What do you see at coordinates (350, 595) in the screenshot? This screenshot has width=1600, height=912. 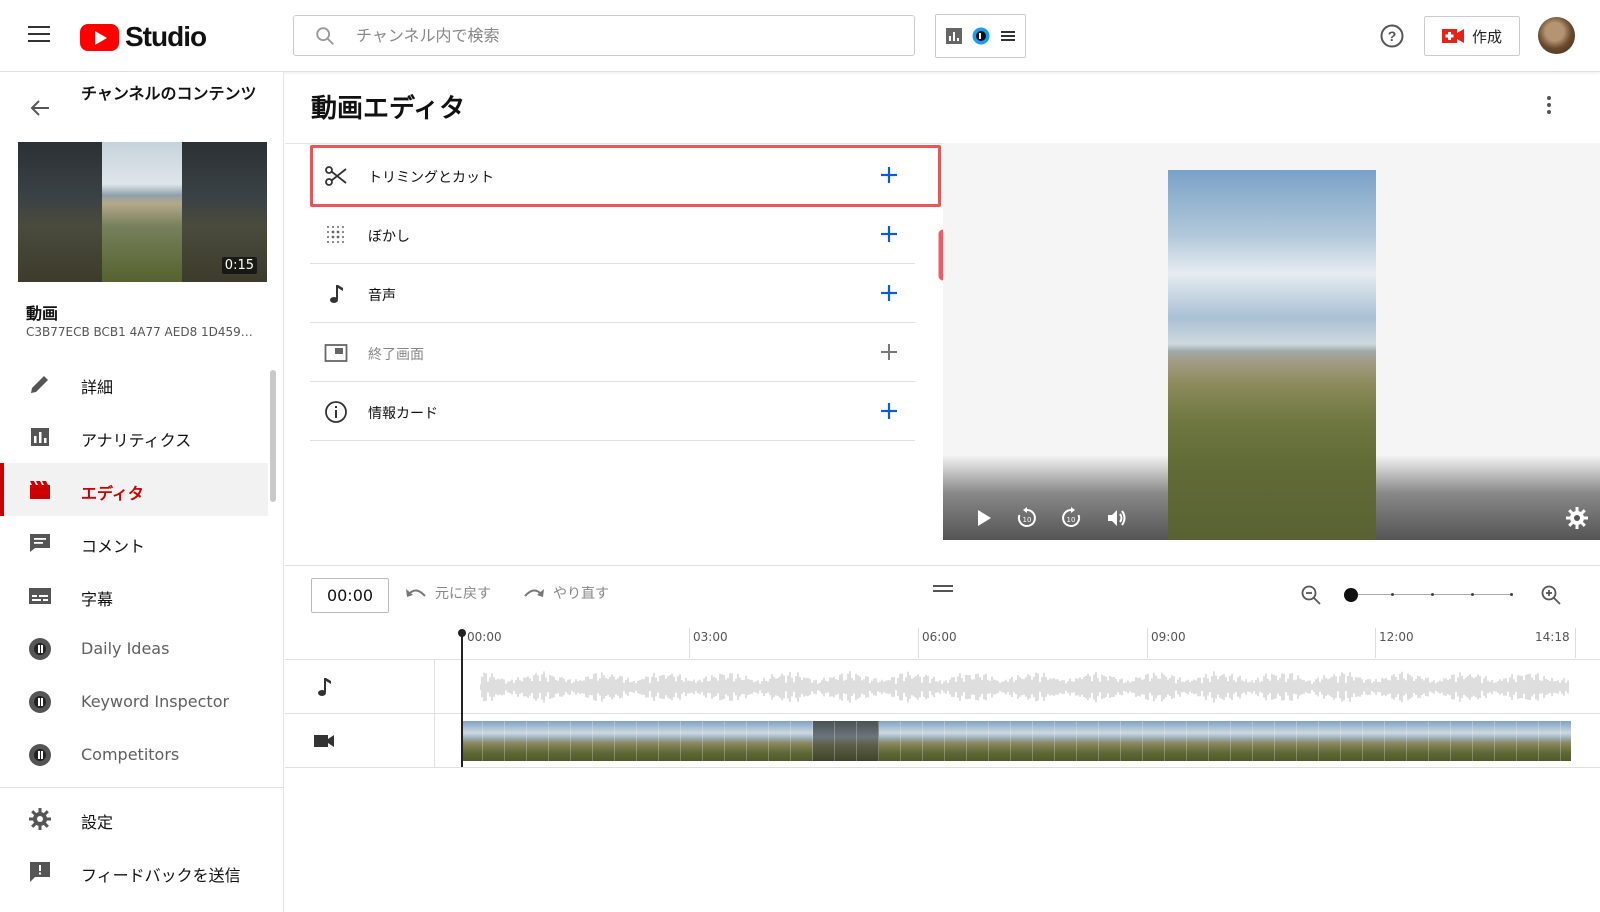 I see `current-time-field: 00:00` at bounding box center [350, 595].